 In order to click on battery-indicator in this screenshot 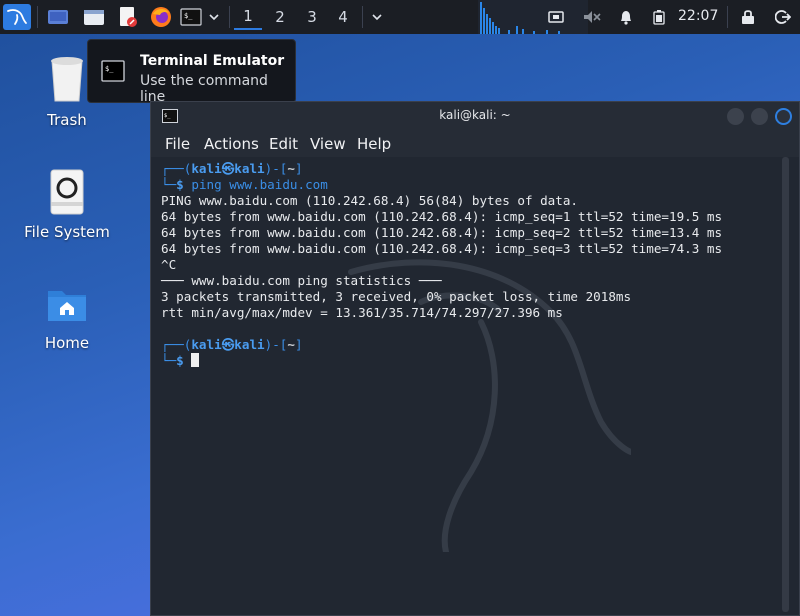, I will do `click(659, 17)`.